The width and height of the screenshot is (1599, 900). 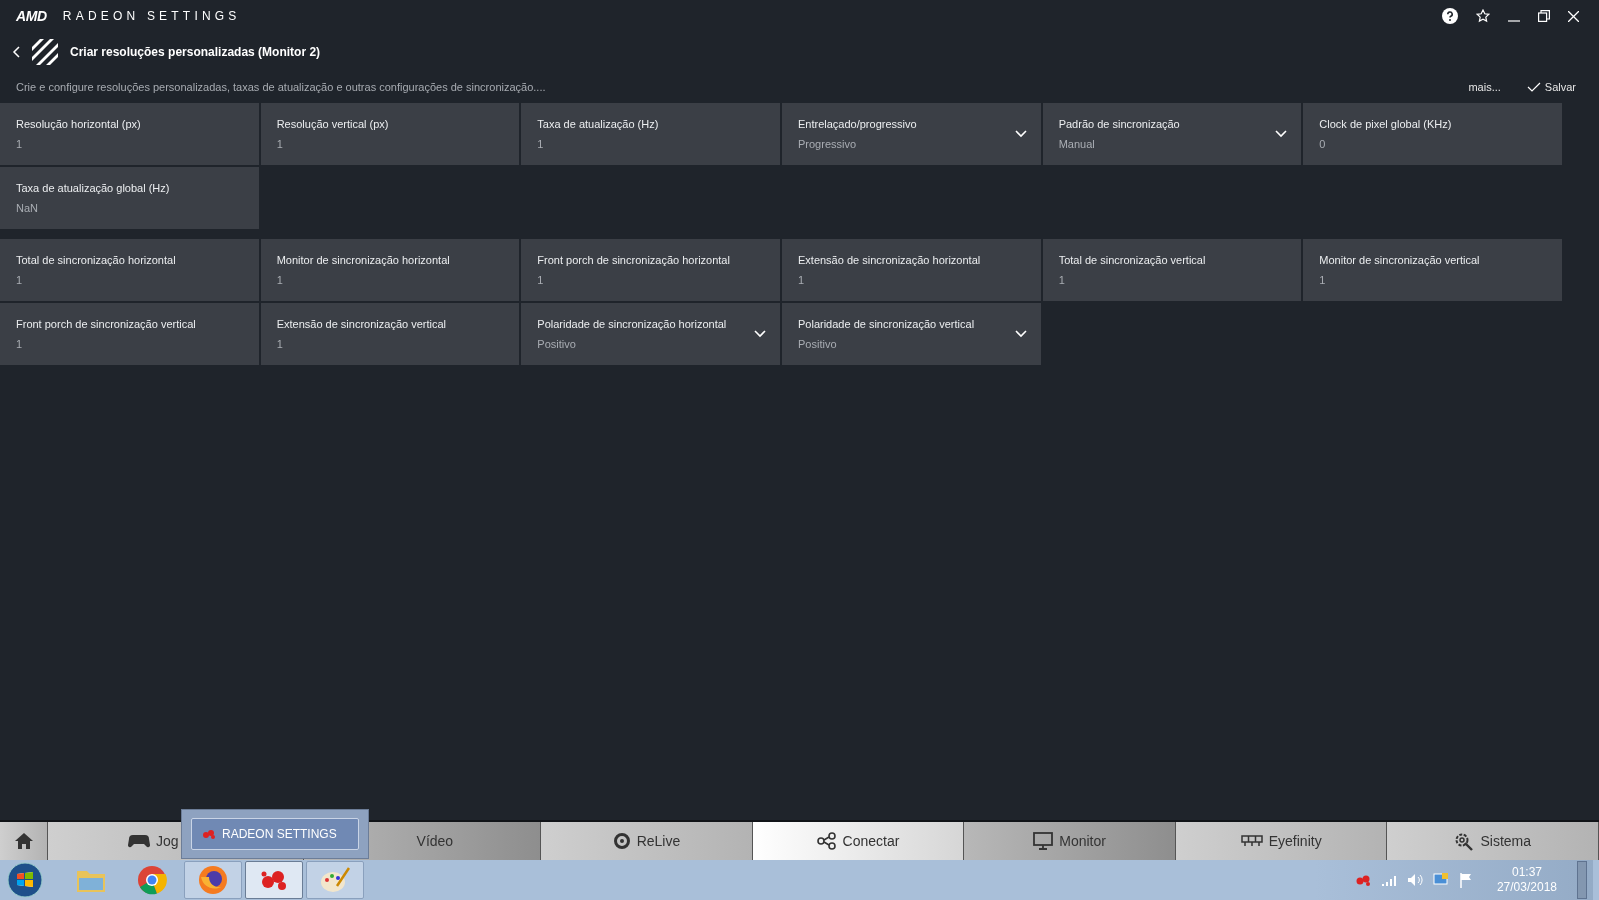 I want to click on field-label: Taxa de atualização global (Hz), so click(x=93, y=188).